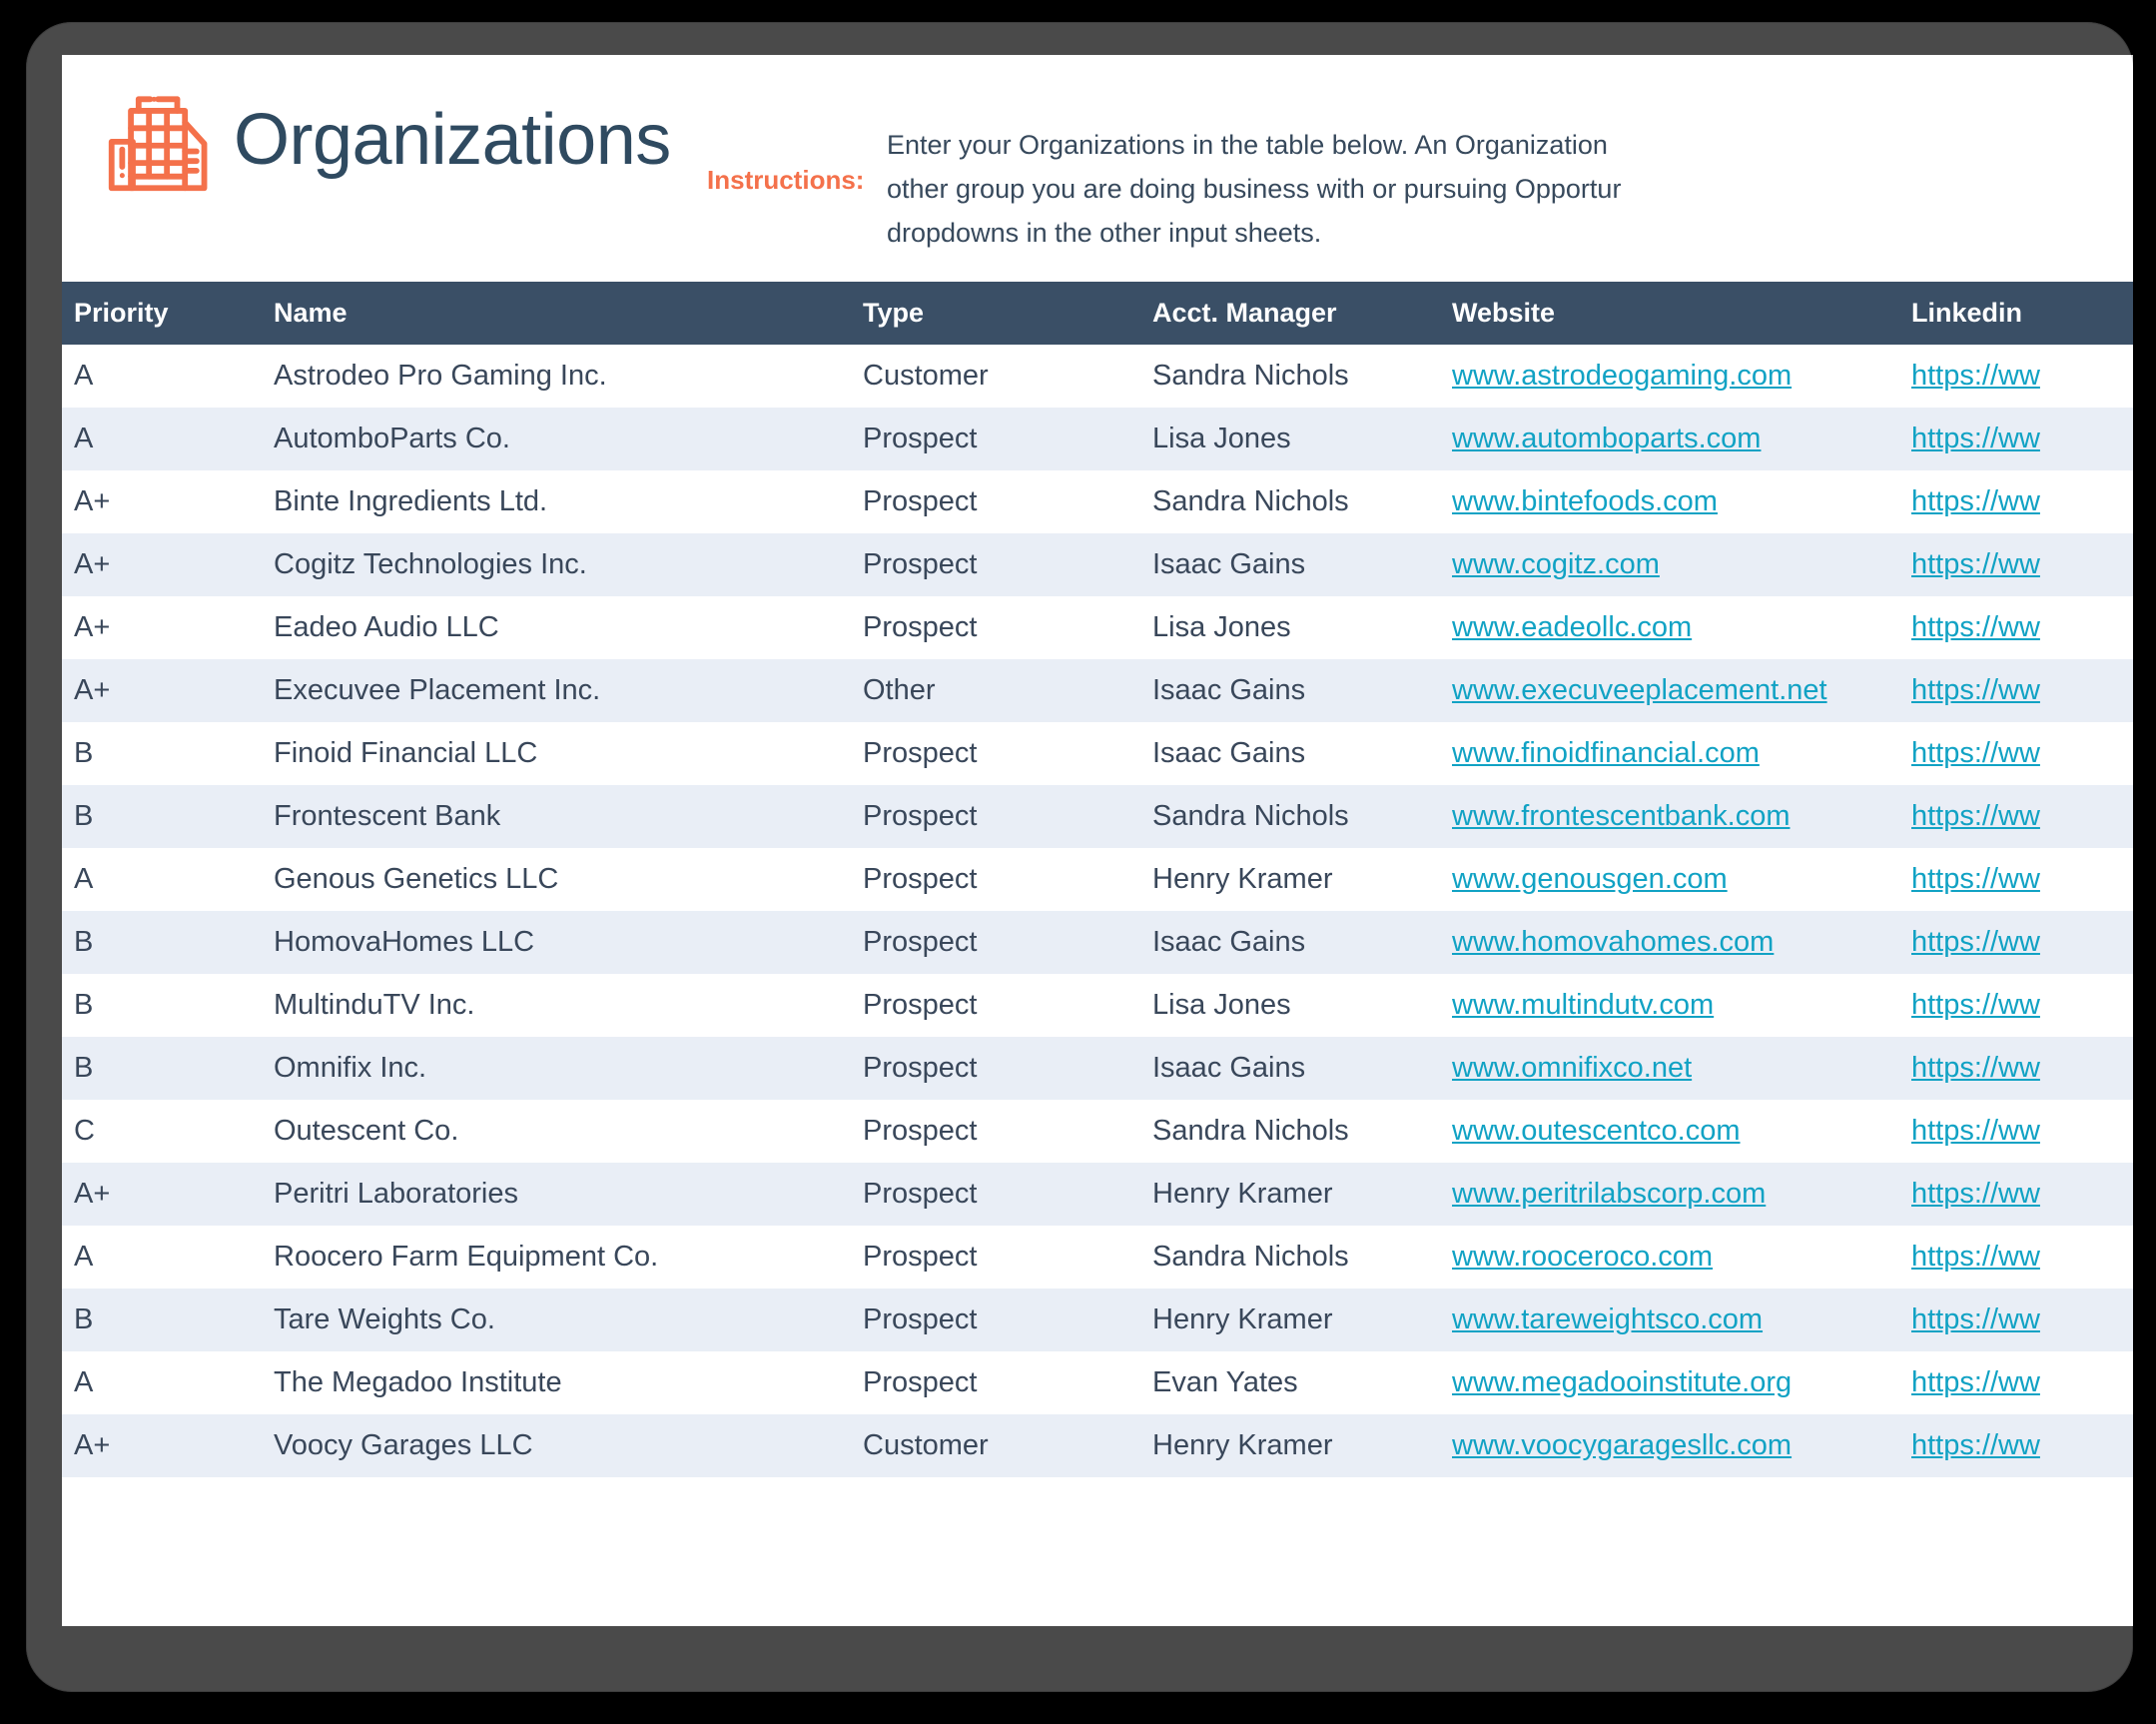 The width and height of the screenshot is (2156, 1724). I want to click on cell-website: www.finoidfinancial.com, so click(1670, 754).